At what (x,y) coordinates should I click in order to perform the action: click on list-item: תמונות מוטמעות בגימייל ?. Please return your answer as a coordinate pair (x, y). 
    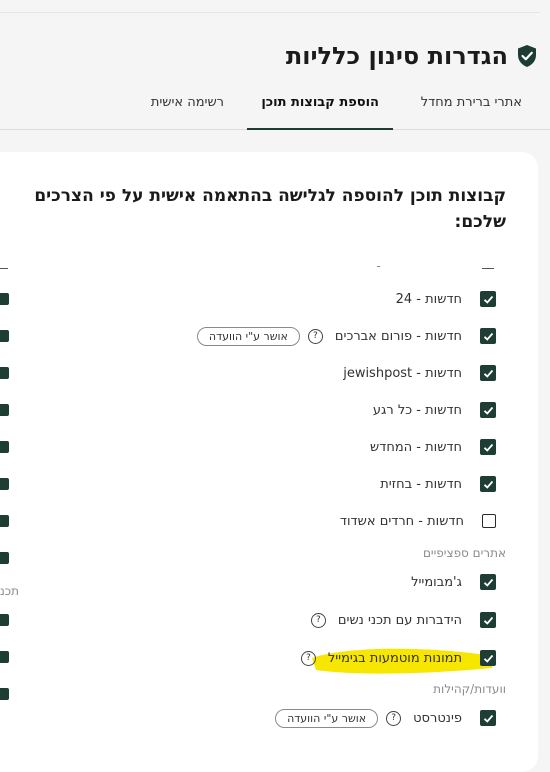
    Looking at the image, I should click on (398, 658).